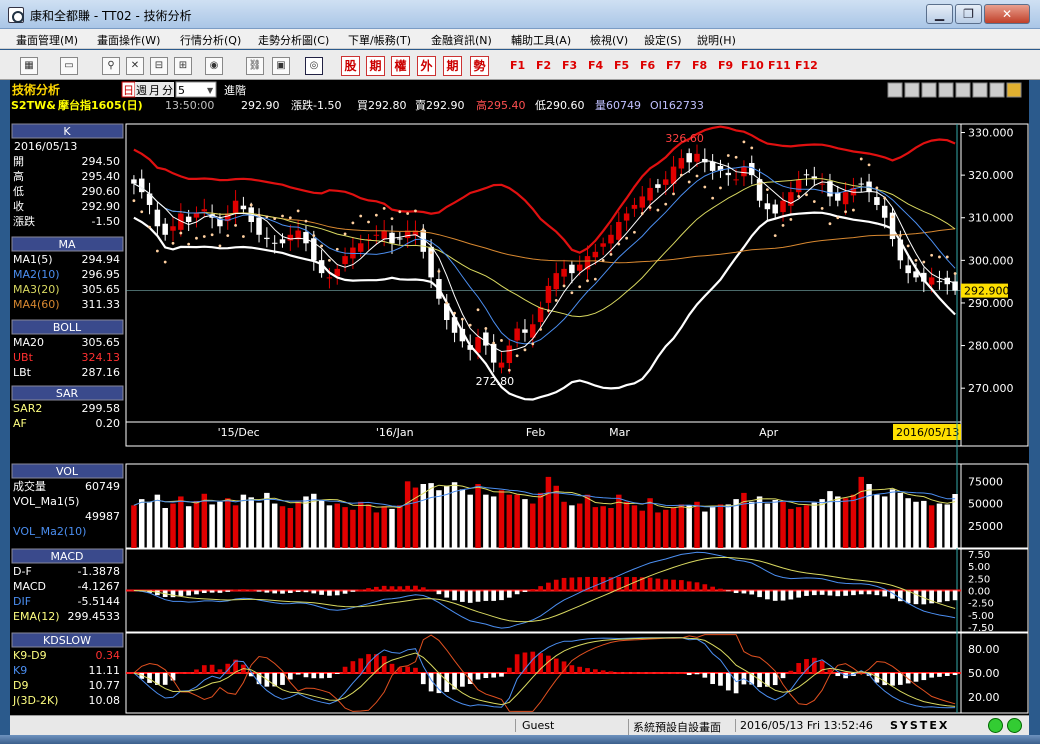 The image size is (1040, 744). What do you see at coordinates (255, 66) in the screenshot?
I see `link-icon: ⛓` at bounding box center [255, 66].